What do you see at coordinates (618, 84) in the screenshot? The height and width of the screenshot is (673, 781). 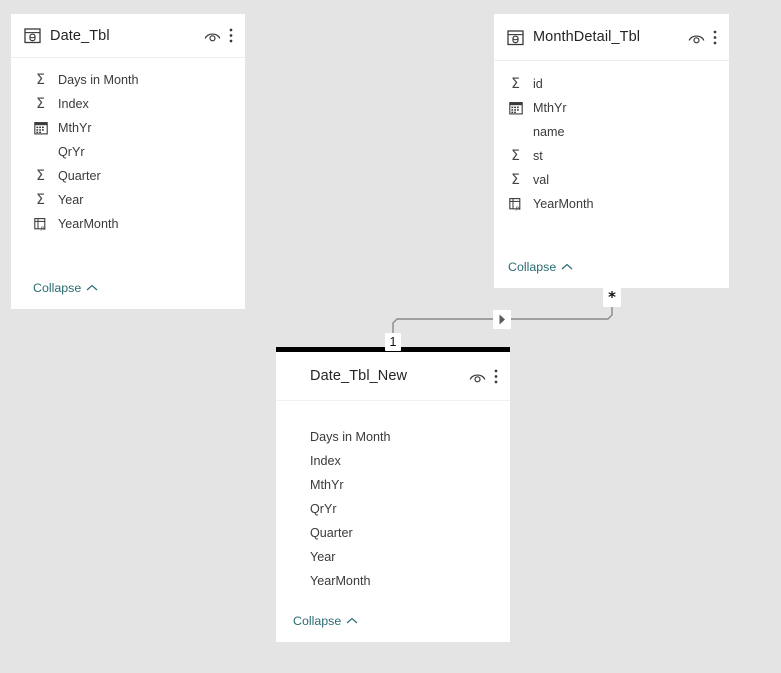 I see `field-row: Σ id` at bounding box center [618, 84].